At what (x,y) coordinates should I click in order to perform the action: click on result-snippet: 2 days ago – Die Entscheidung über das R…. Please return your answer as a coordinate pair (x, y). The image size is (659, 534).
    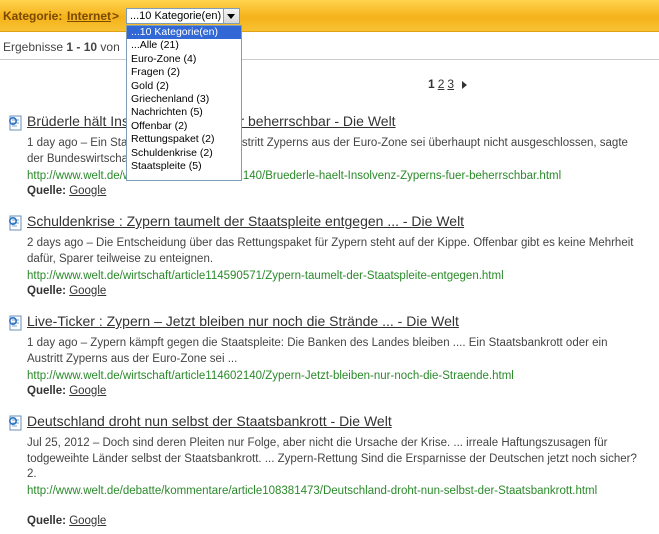
    Looking at the image, I should click on (330, 251).